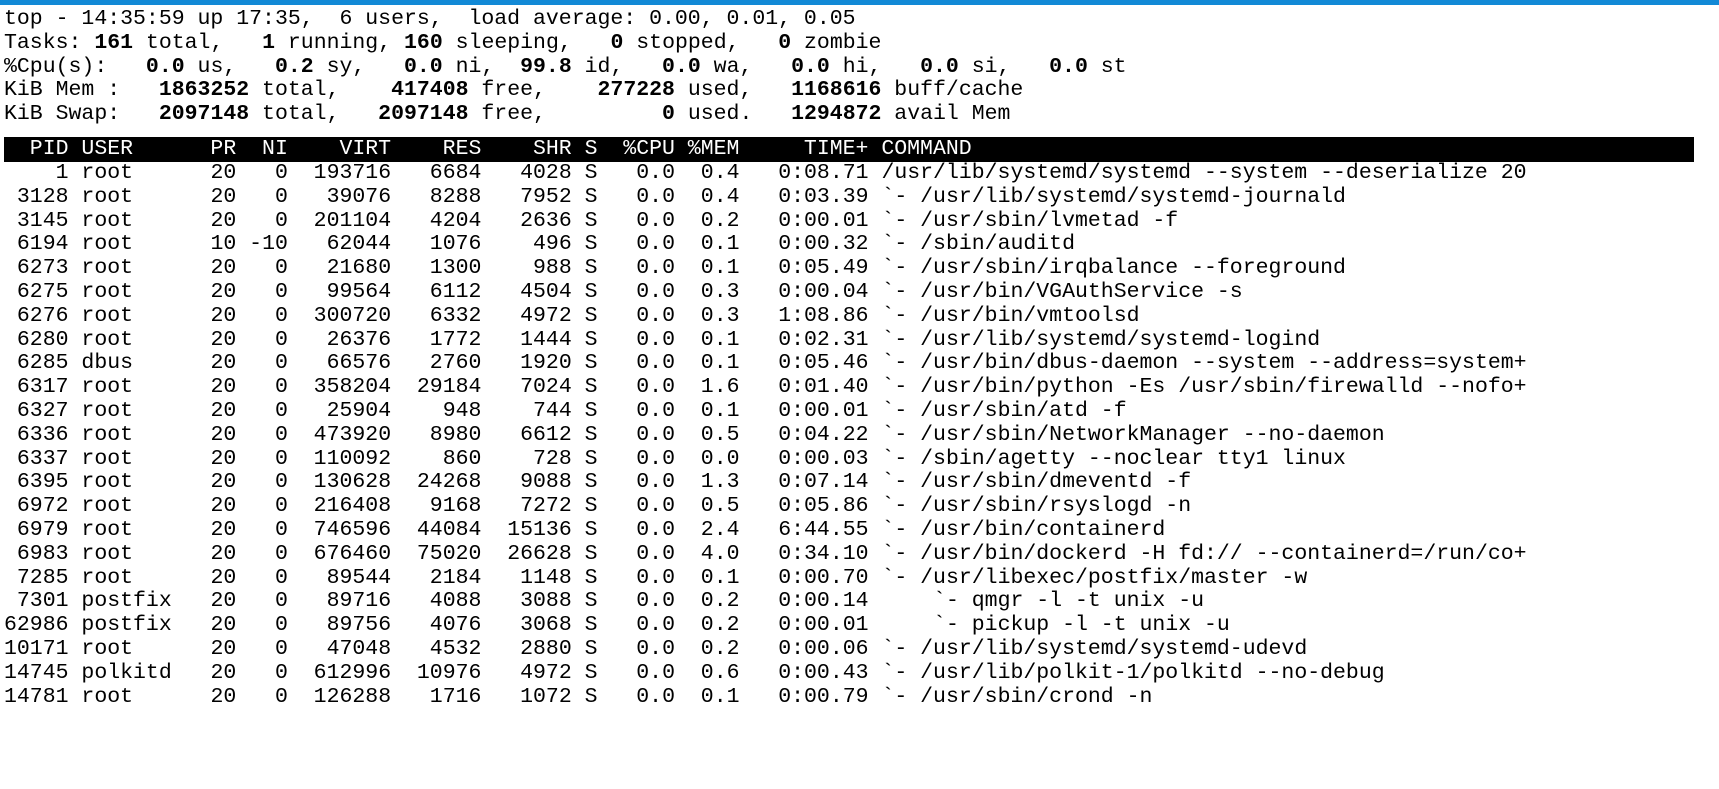 The image size is (1719, 789). I want to click on process-virt: 358204, so click(339, 387).